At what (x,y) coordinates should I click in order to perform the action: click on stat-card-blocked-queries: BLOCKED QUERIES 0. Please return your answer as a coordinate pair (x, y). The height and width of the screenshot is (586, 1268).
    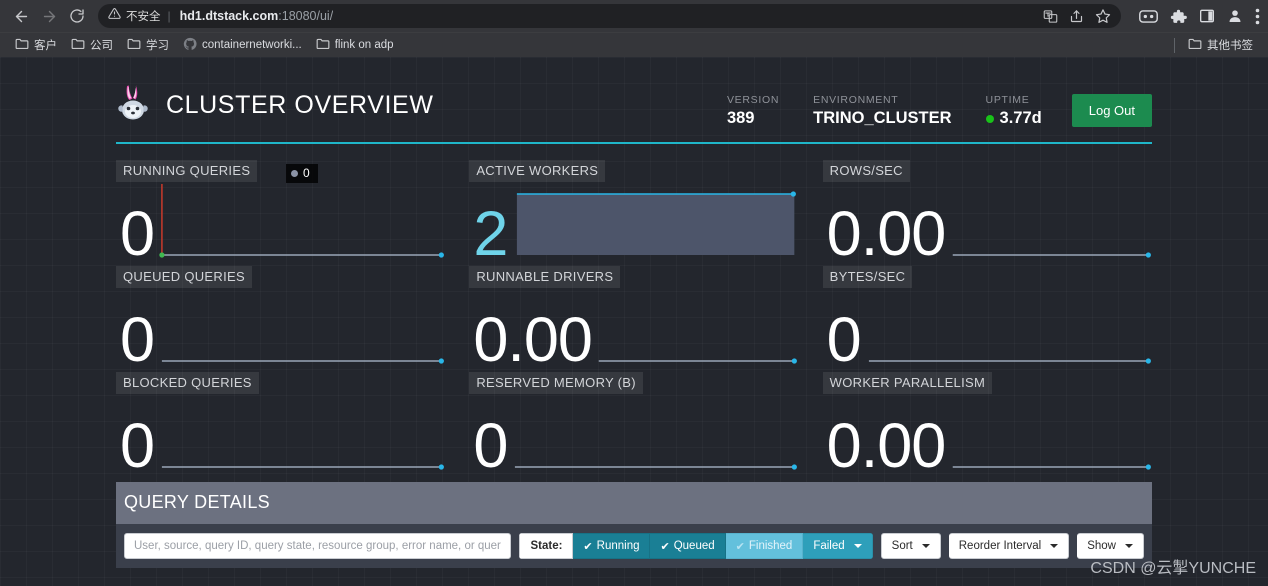
    Looking at the image, I should click on (280, 423).